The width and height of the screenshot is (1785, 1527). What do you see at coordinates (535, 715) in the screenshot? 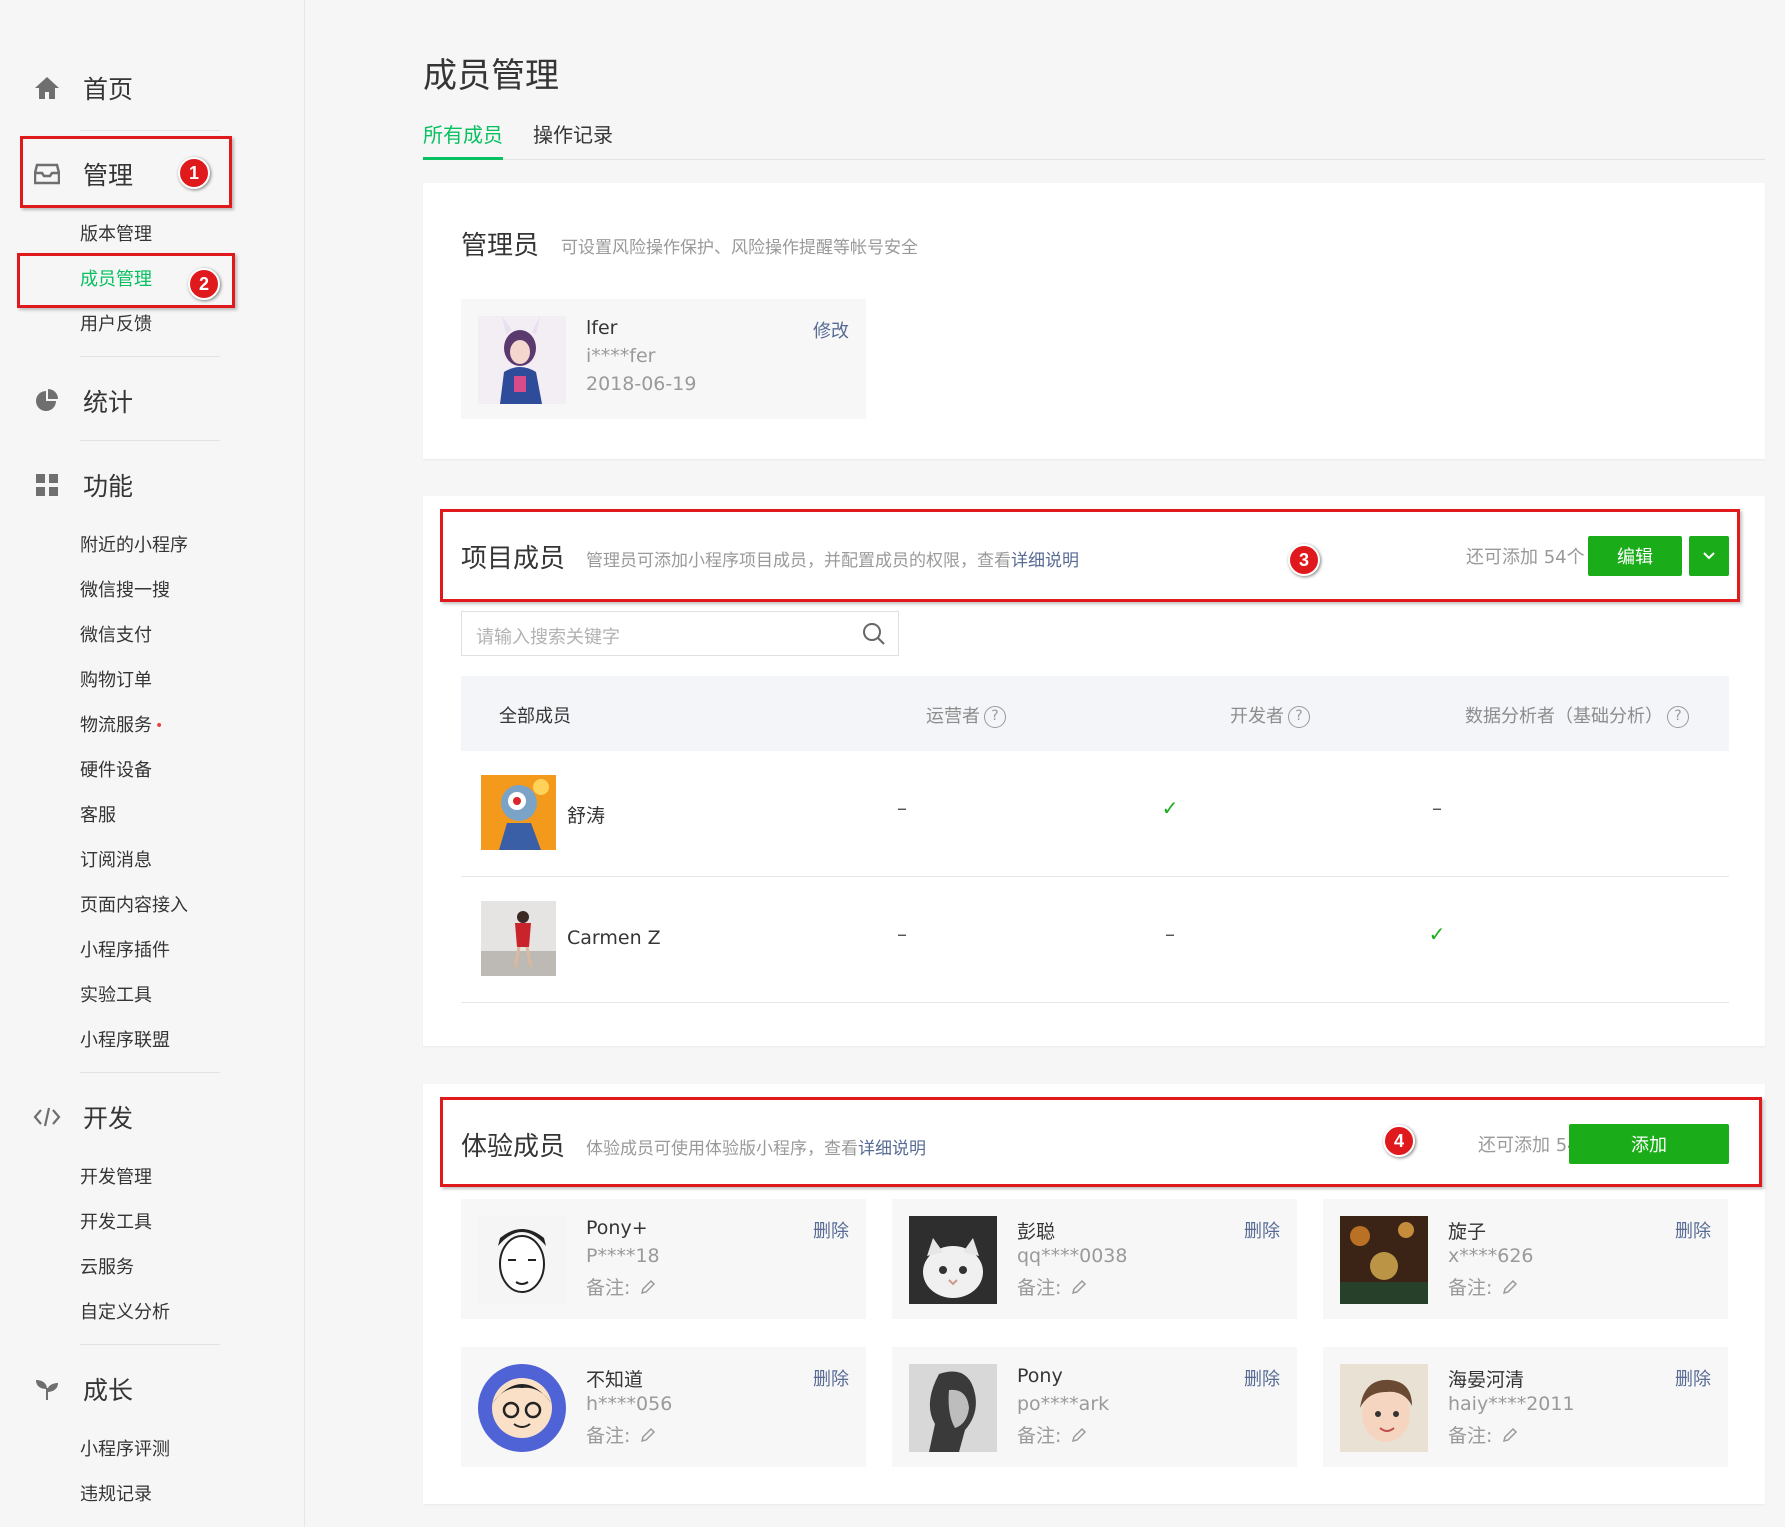
I see `col-all-members: 全部成员` at bounding box center [535, 715].